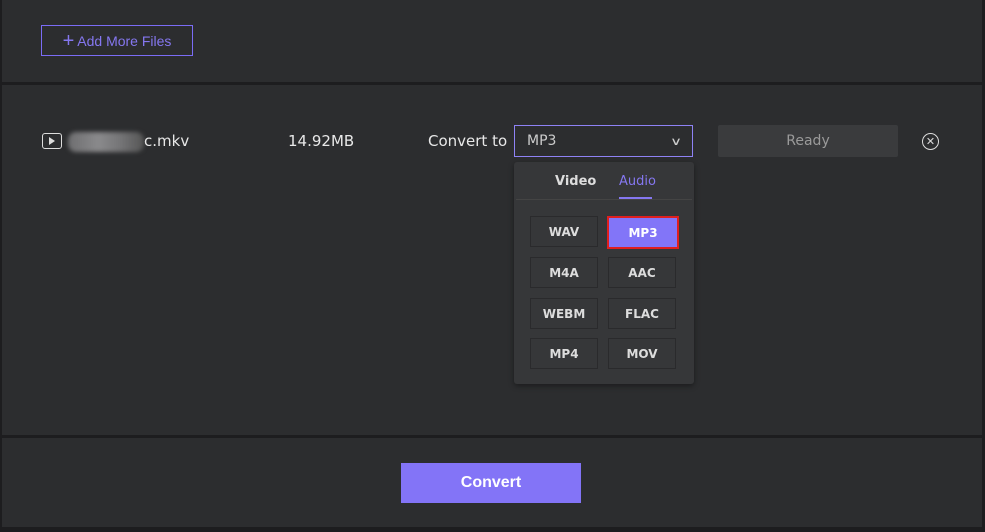  What do you see at coordinates (564, 313) in the screenshot?
I see `format-webm: WEBM` at bounding box center [564, 313].